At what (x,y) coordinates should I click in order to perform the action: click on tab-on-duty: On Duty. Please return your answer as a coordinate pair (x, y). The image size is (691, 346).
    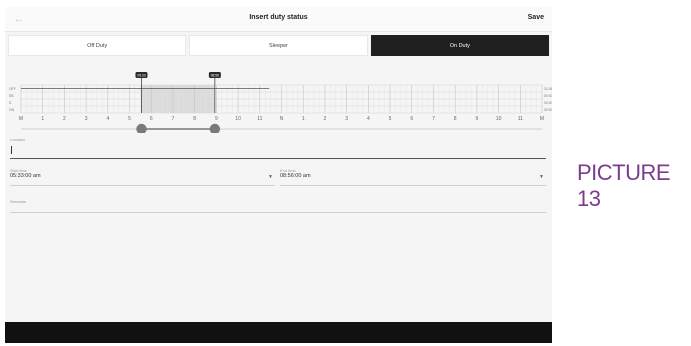
    Looking at the image, I should click on (459, 45).